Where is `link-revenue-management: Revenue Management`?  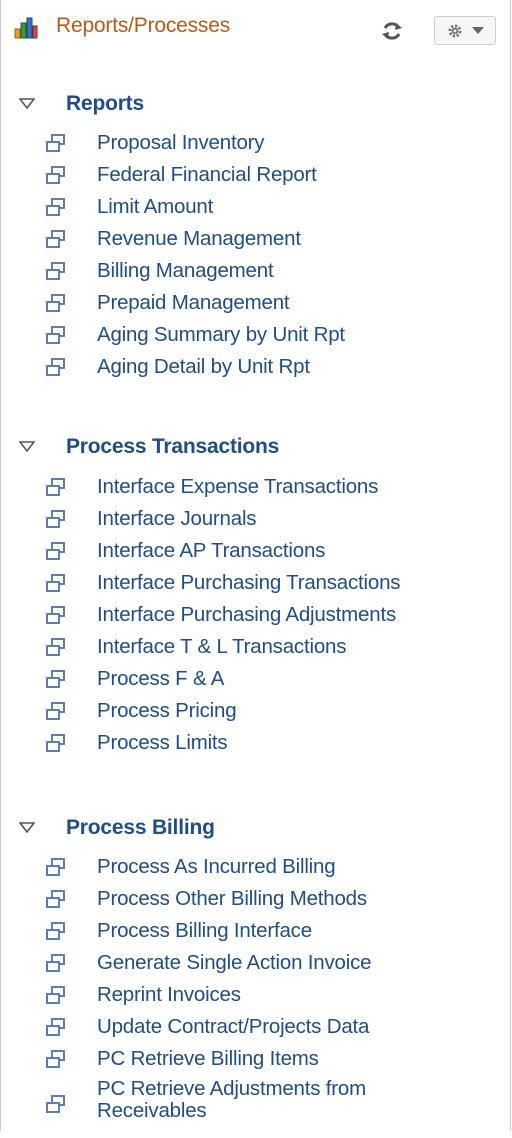 link-revenue-management: Revenue Management is located at coordinates (256, 241).